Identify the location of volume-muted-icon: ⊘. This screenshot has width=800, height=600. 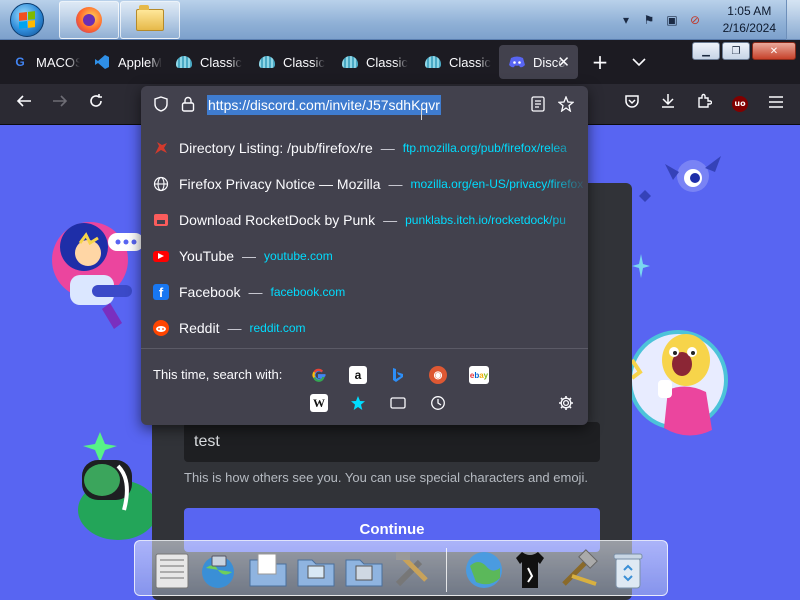
(695, 20).